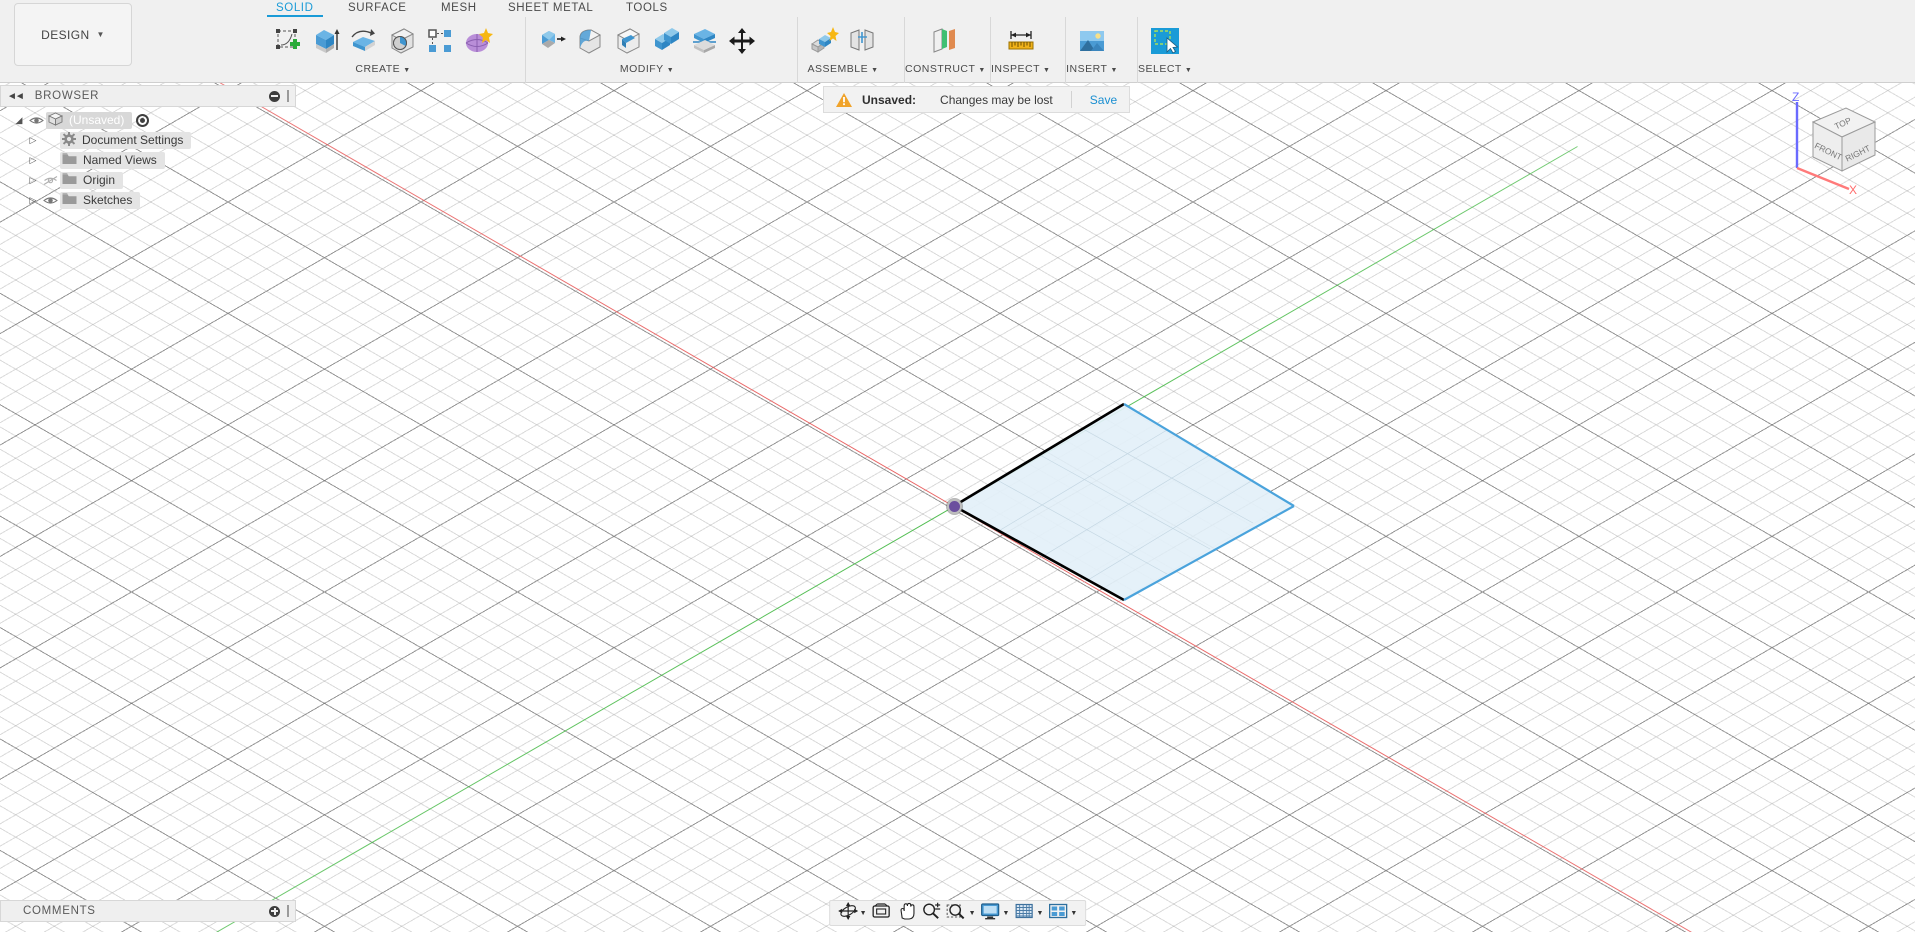 This screenshot has height=932, width=1915. I want to click on pattern-icon, so click(440, 41).